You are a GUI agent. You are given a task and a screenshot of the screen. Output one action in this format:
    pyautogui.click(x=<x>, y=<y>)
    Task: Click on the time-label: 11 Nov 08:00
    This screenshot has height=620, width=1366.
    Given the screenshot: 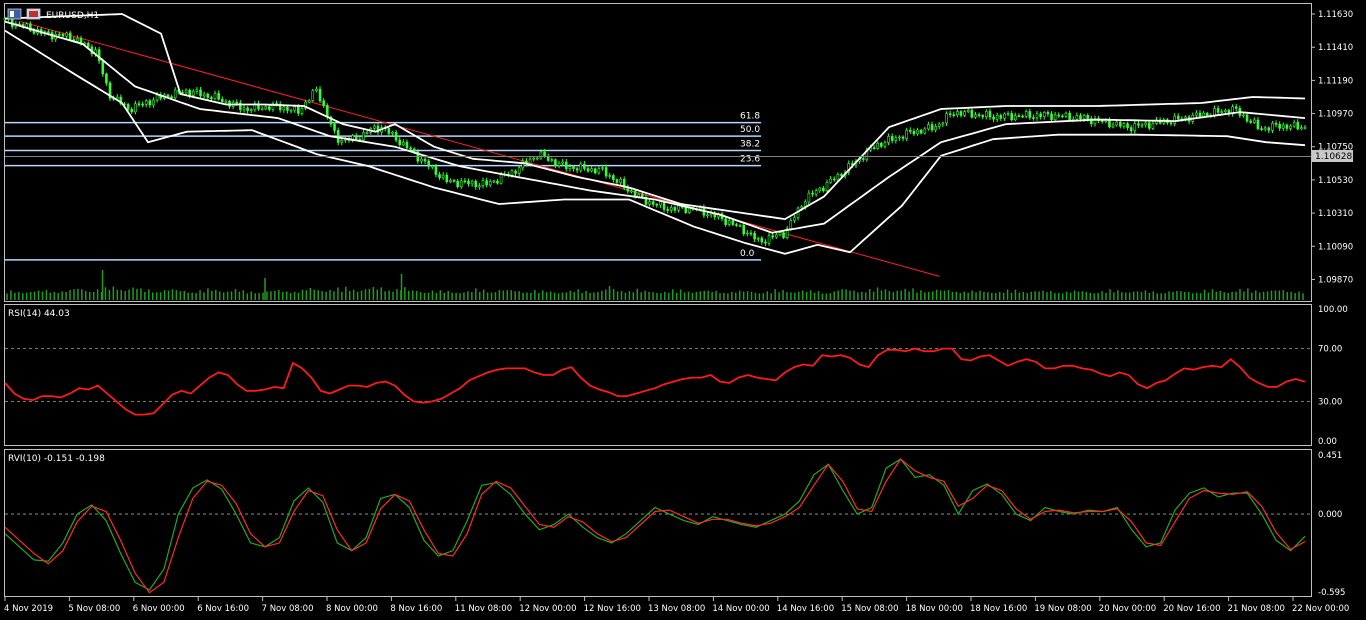 What is the action you would take?
    pyautogui.click(x=483, y=609)
    